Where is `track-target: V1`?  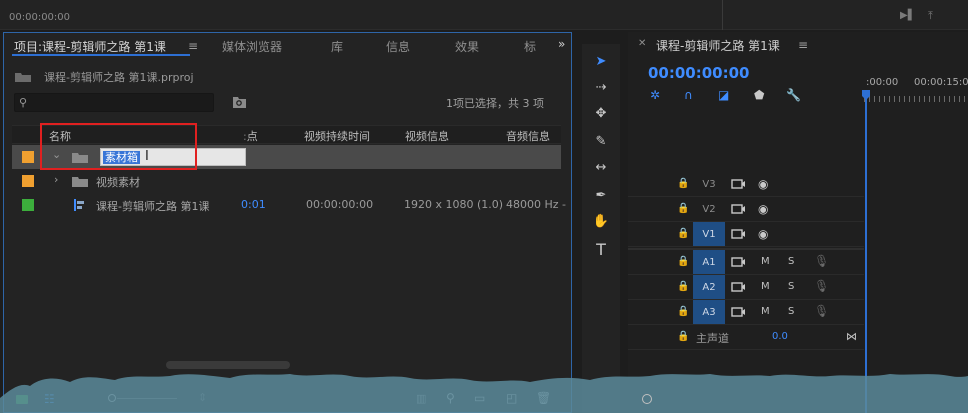 track-target: V1 is located at coordinates (709, 234).